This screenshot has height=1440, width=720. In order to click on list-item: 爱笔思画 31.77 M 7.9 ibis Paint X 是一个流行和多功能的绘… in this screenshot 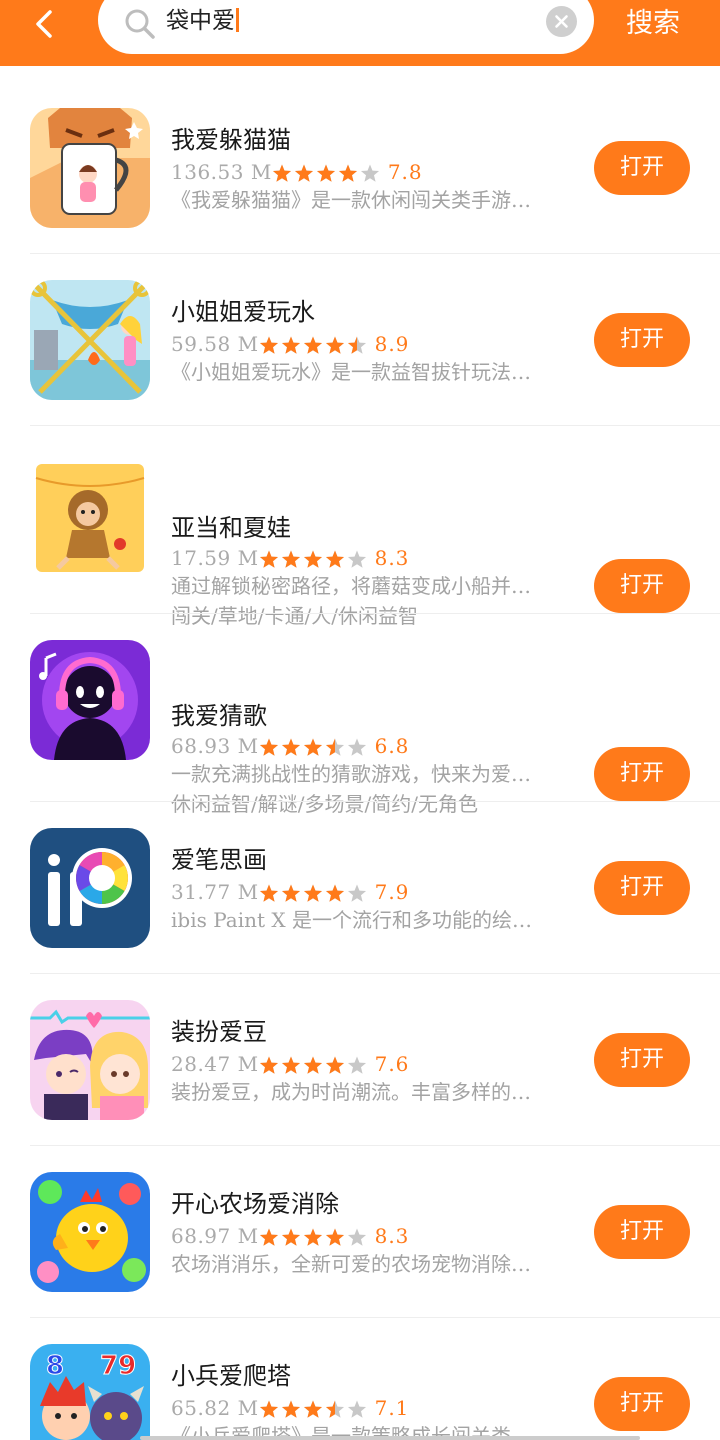, I will do `click(360, 888)`.